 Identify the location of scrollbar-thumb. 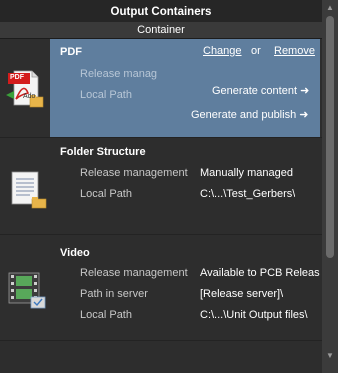
(330, 137).